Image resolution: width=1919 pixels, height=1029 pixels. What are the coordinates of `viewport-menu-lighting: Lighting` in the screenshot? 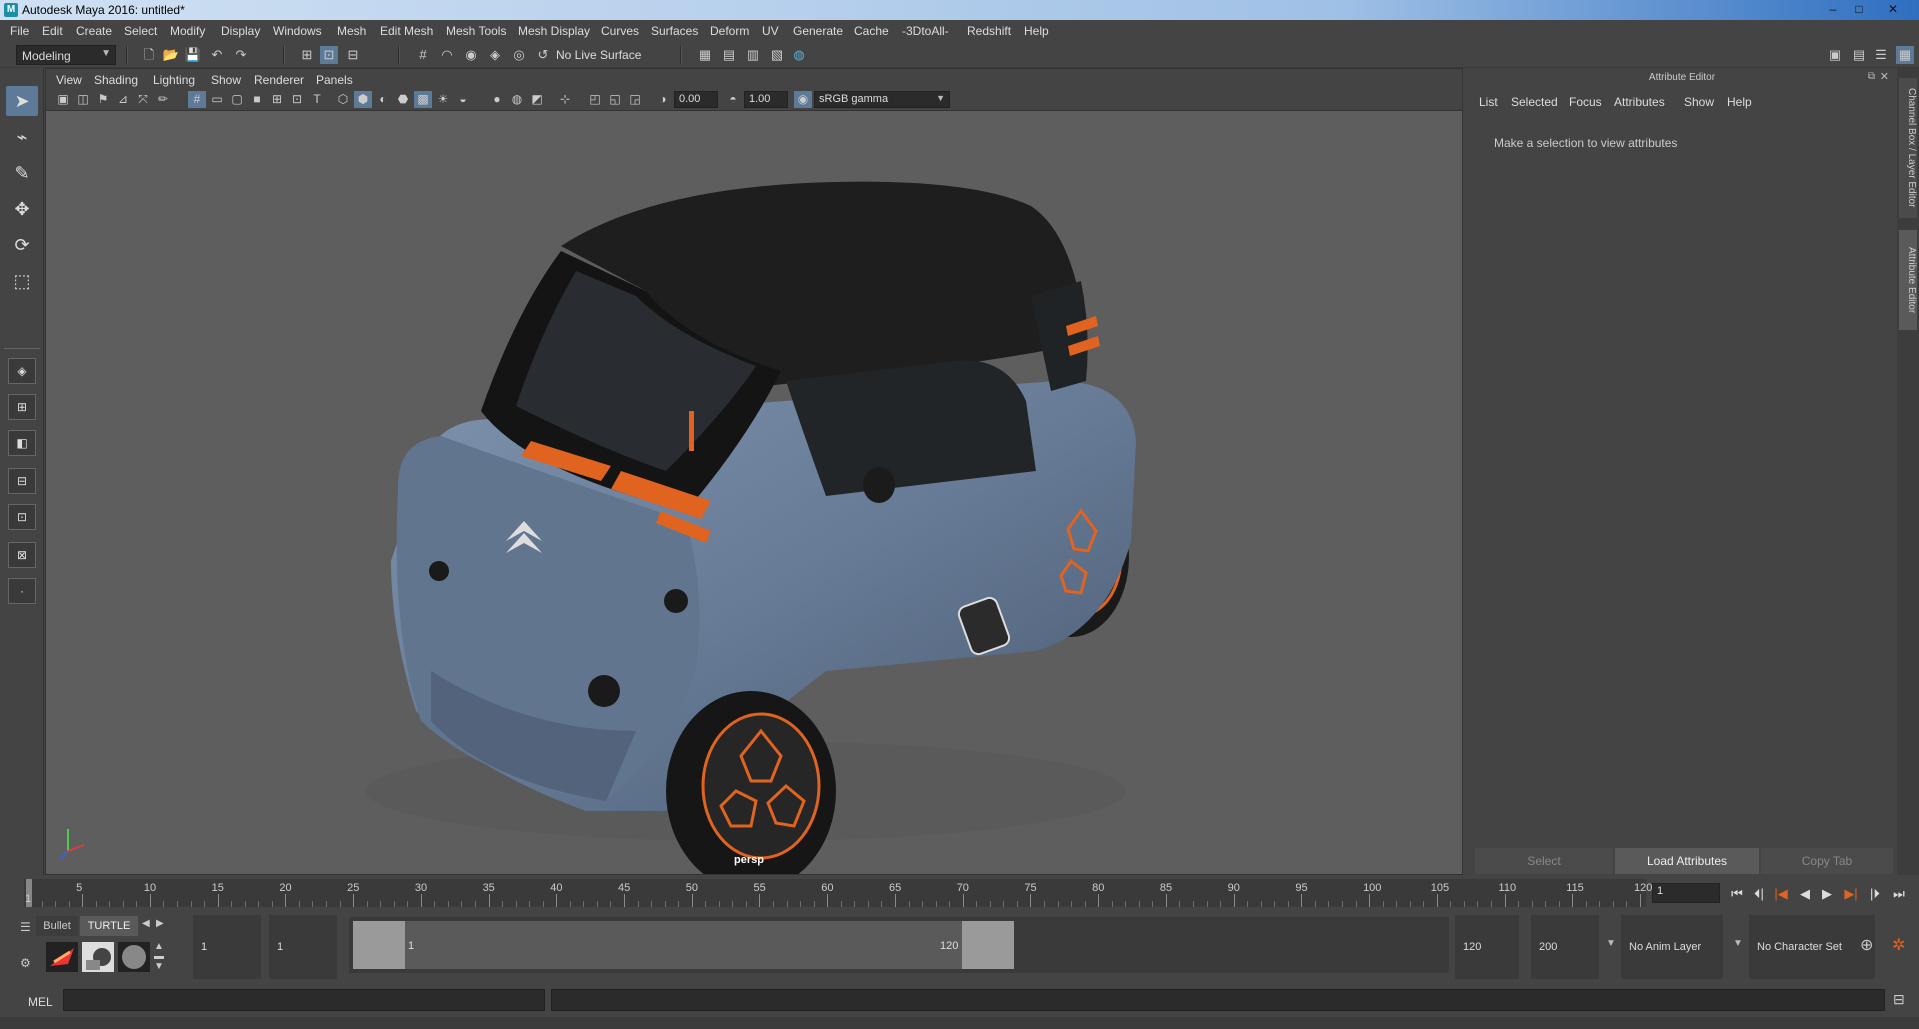 It's located at (174, 80).